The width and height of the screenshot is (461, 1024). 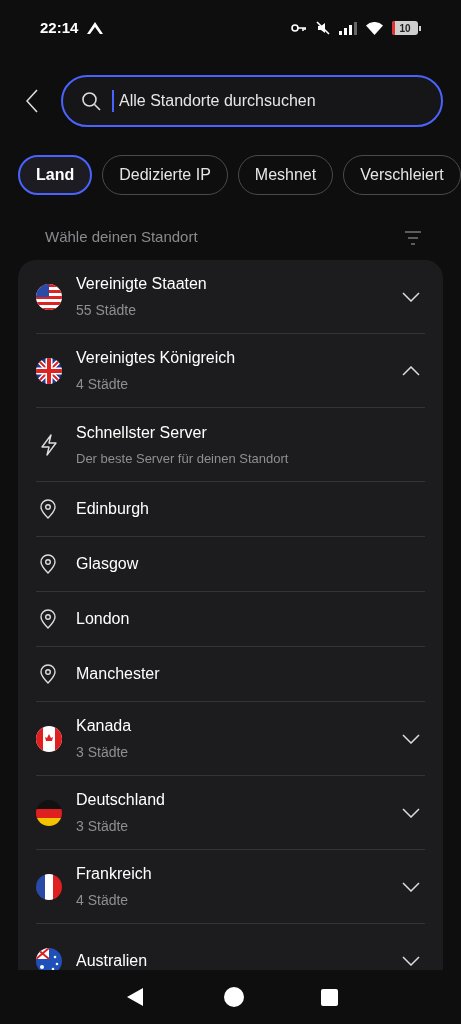 I want to click on location-name: Schnellster Server, so click(x=142, y=432).